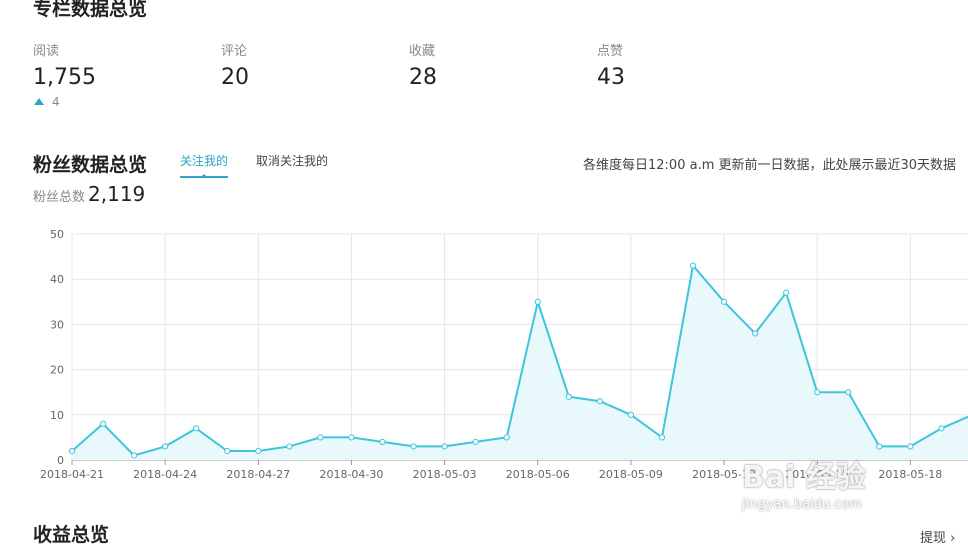 The height and width of the screenshot is (547, 968). What do you see at coordinates (937, 536) in the screenshot?
I see `withdraw-link: 提现 ›` at bounding box center [937, 536].